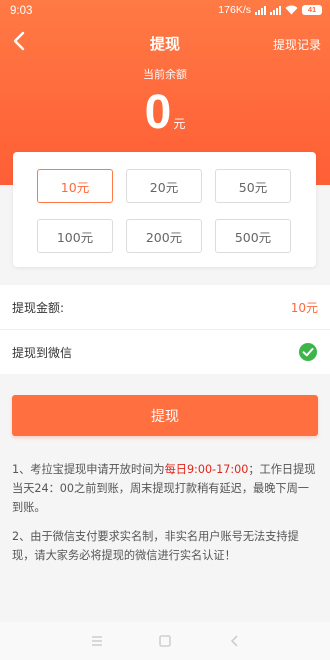  What do you see at coordinates (235, 641) in the screenshot?
I see `back-nav-icon` at bounding box center [235, 641].